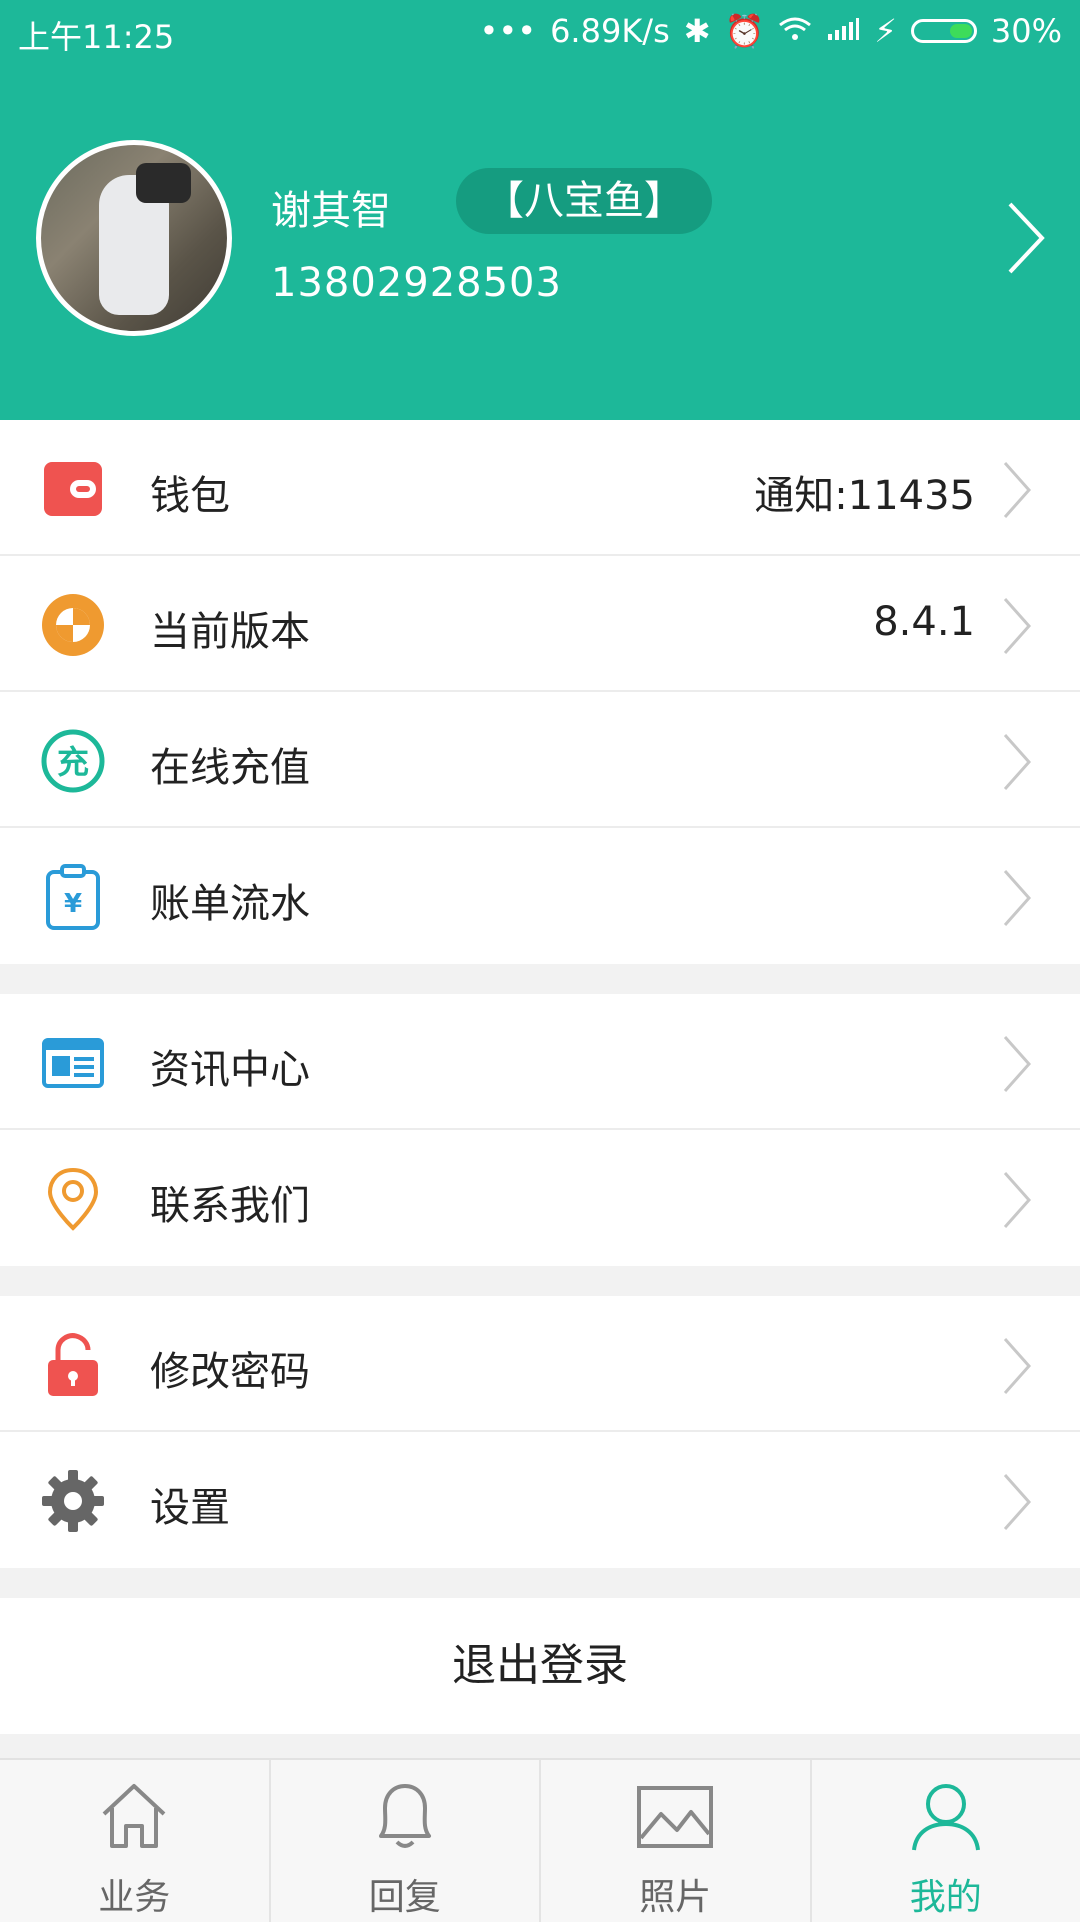 This screenshot has height=1922, width=1080. I want to click on avatar, so click(134, 238).